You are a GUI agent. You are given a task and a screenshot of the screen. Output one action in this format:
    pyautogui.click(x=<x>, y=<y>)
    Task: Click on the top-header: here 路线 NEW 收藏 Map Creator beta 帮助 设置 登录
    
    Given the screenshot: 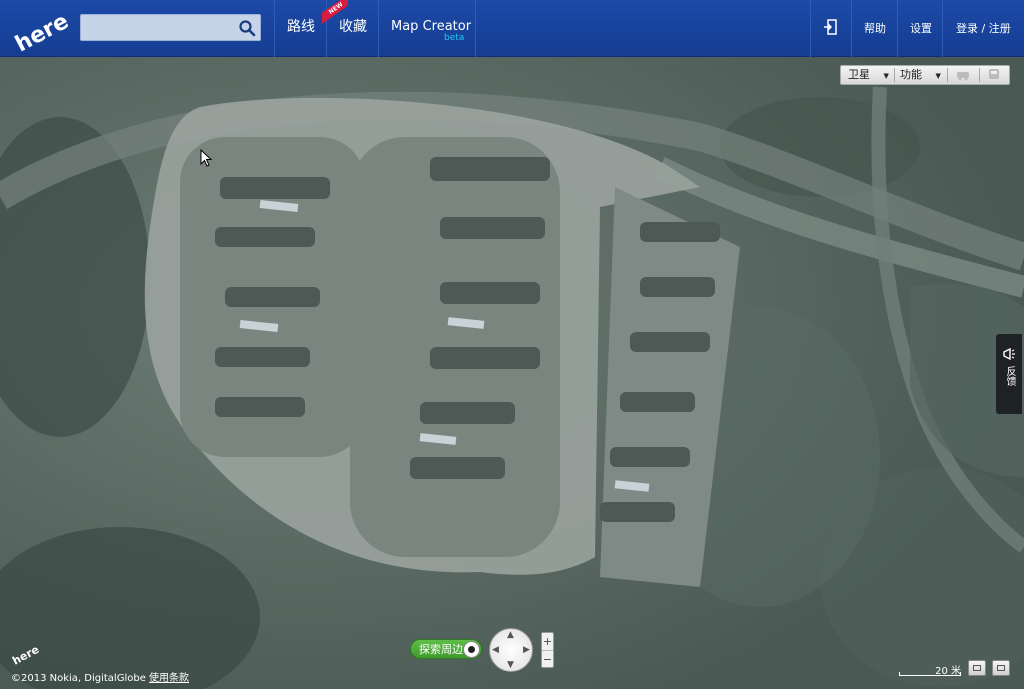 What is the action you would take?
    pyautogui.click(x=512, y=28)
    